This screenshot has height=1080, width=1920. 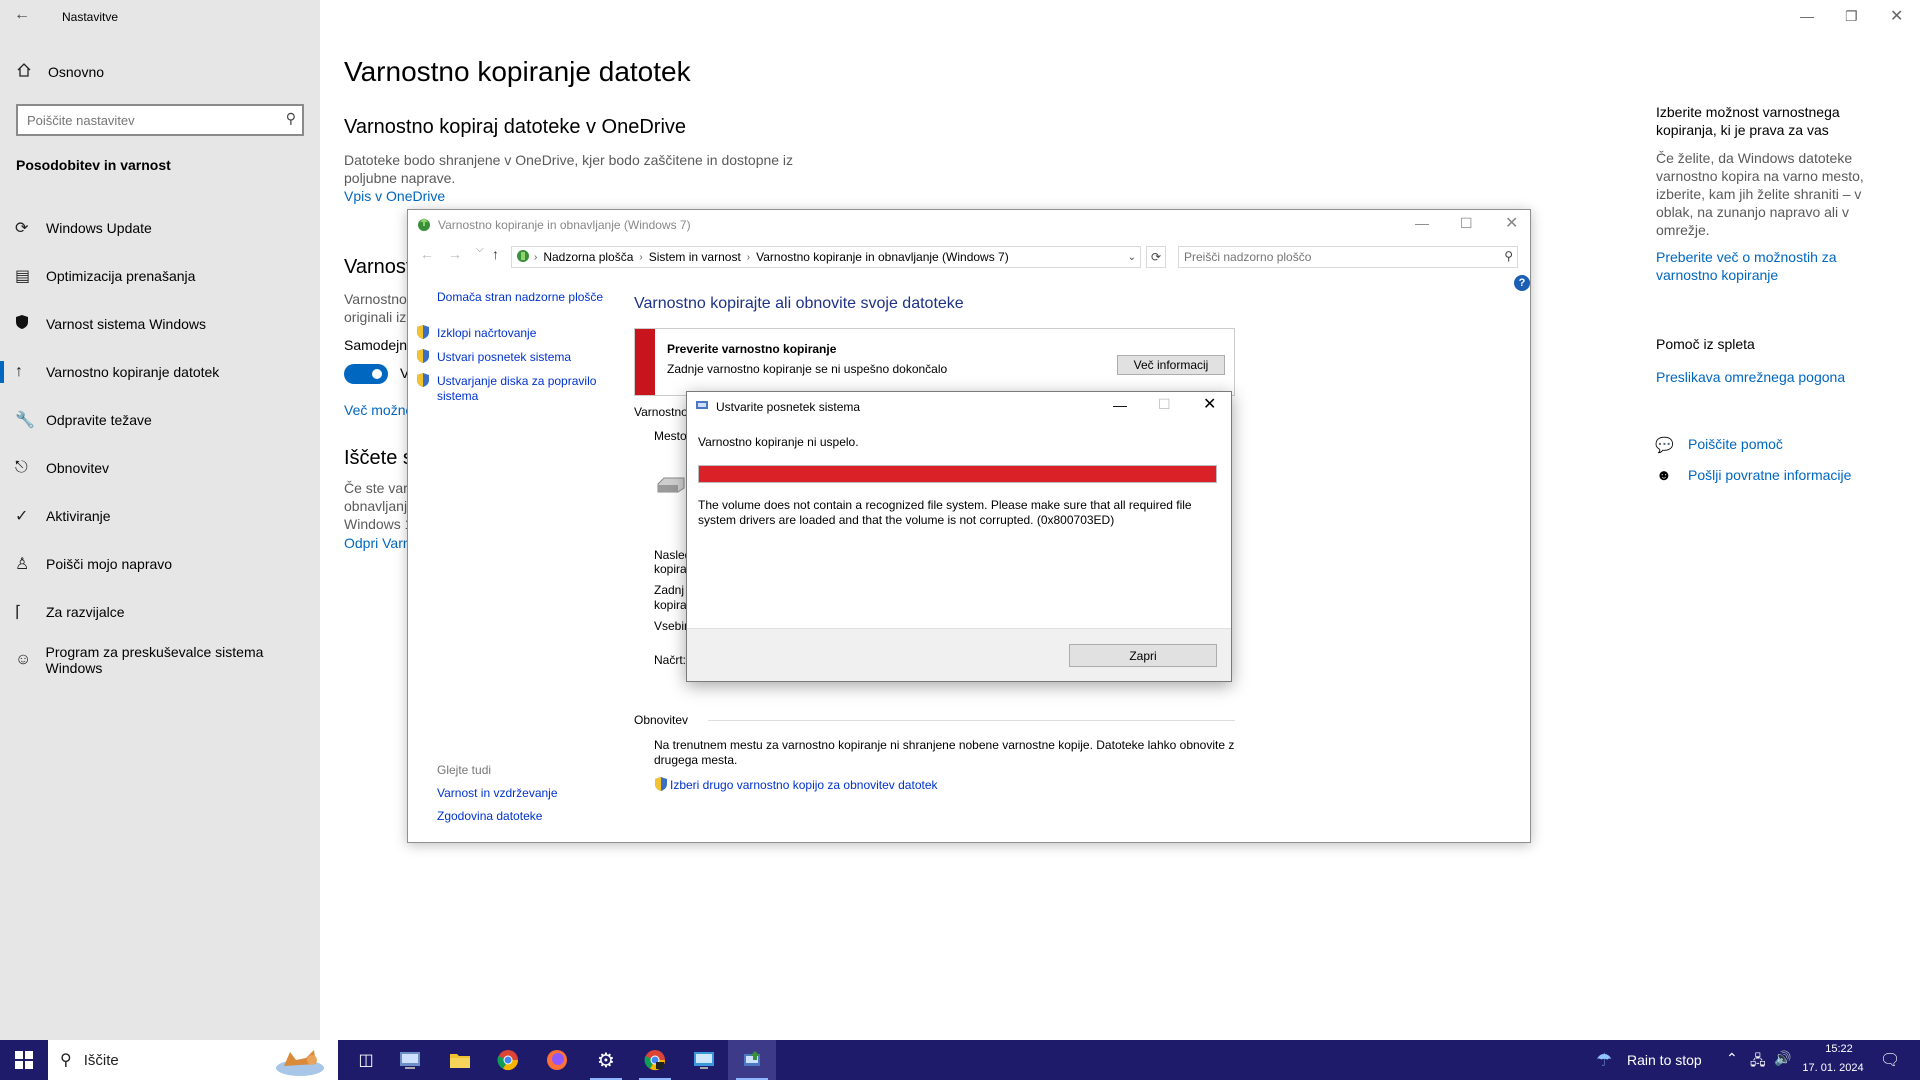 I want to click on onedrive-signin-link: Vpis v OneDrive, so click(x=394, y=196).